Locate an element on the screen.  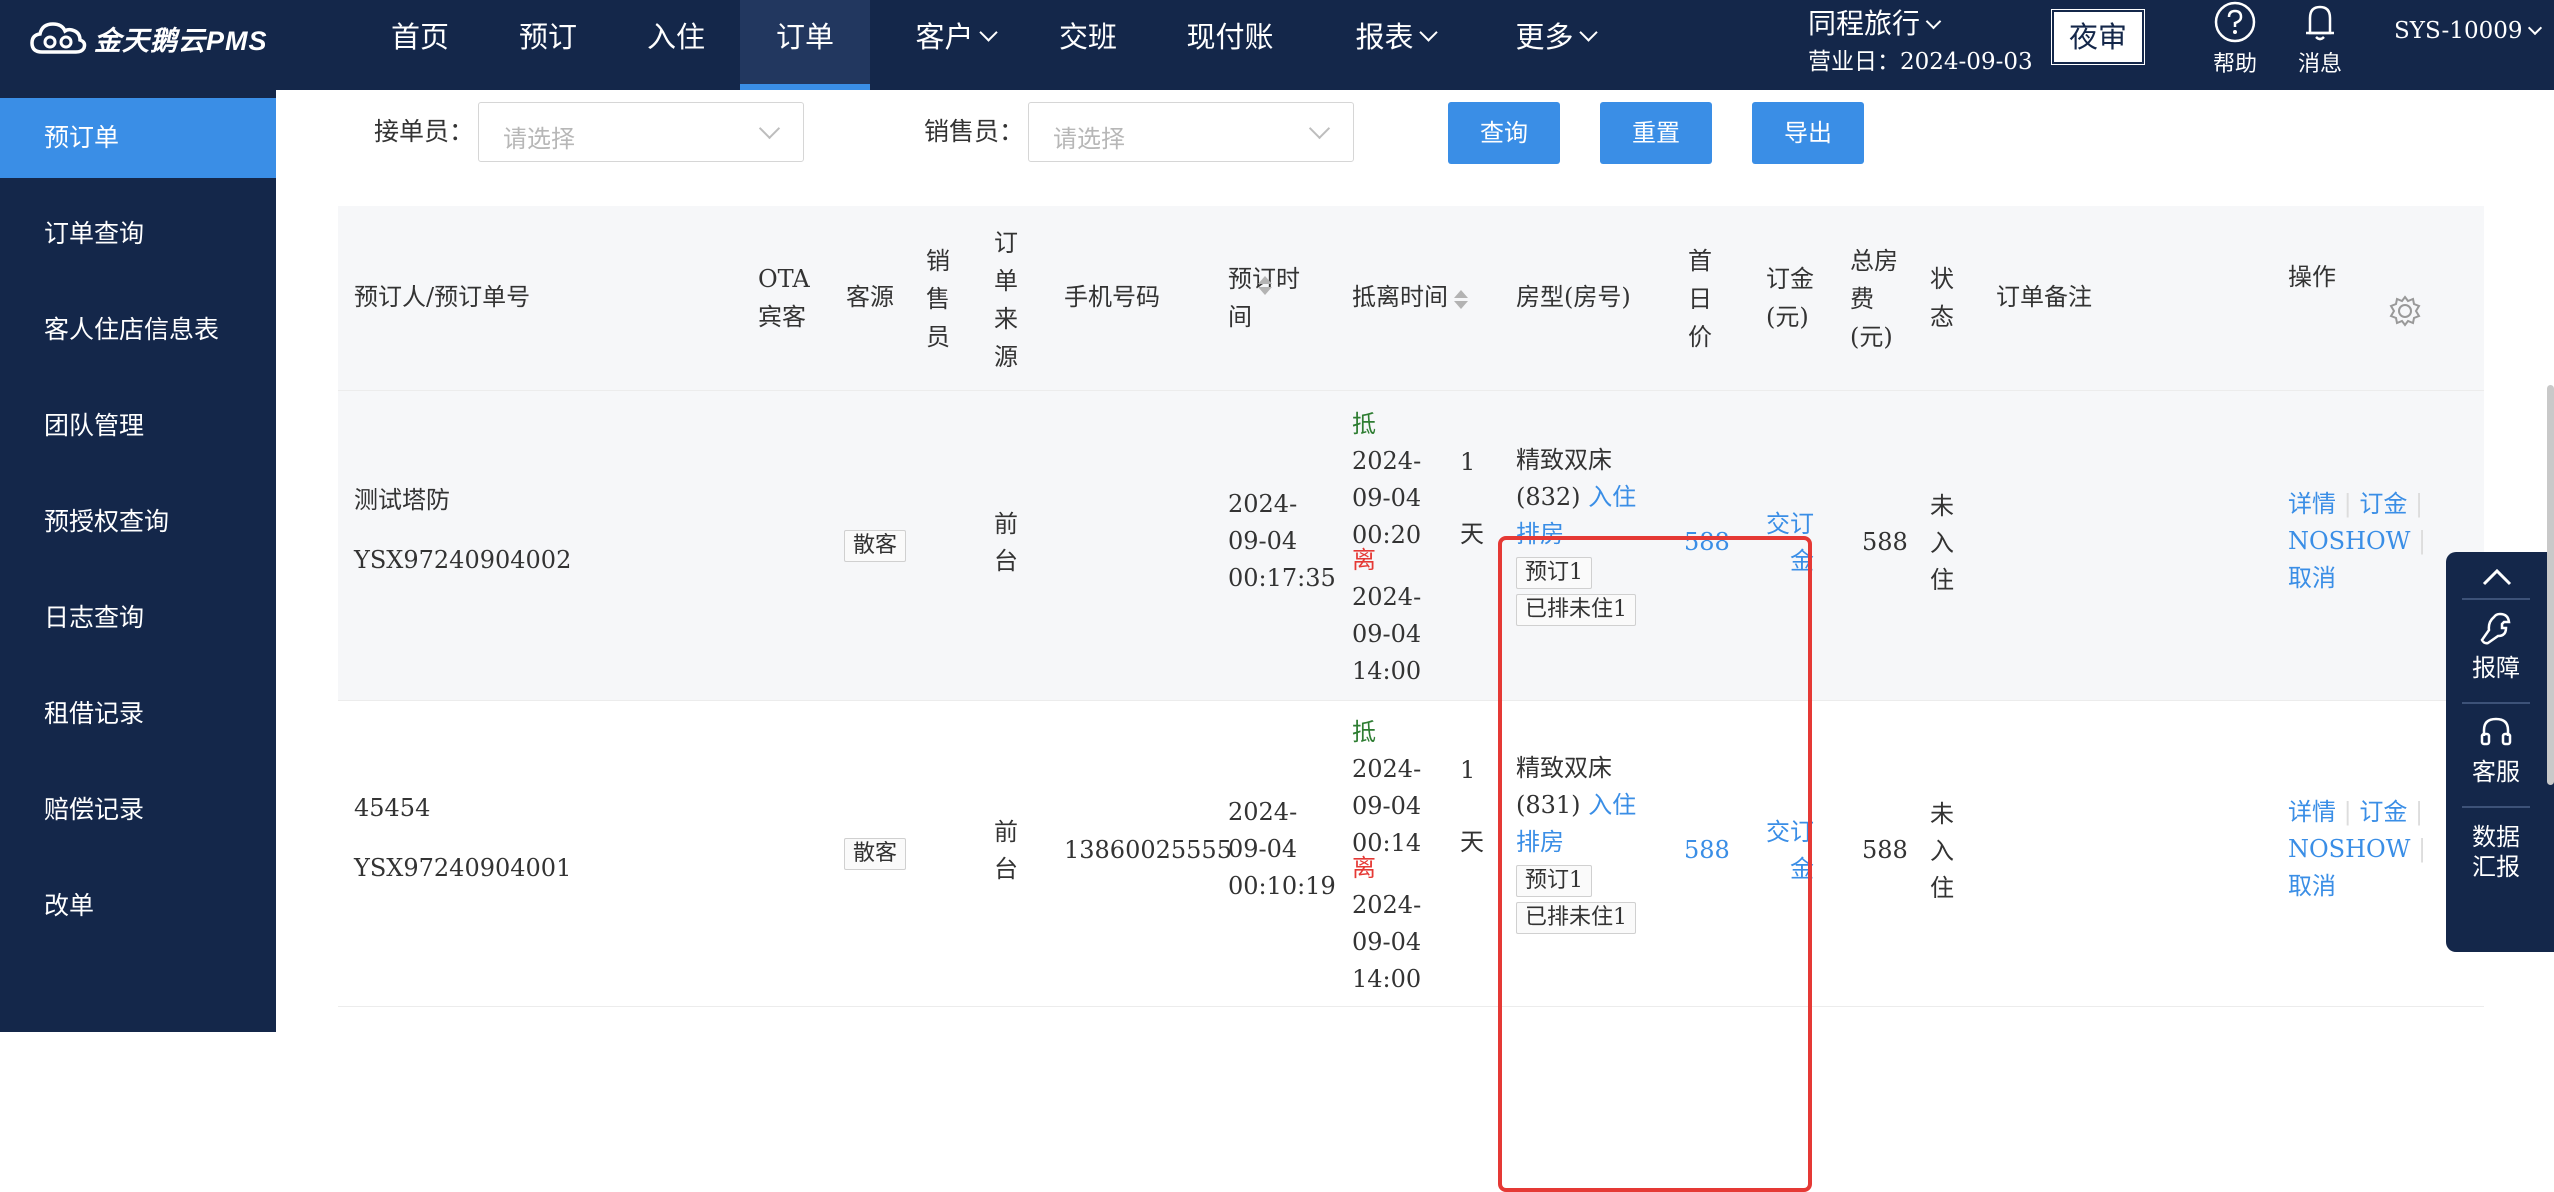
arrival-tag: 抵 is located at coordinates (1364, 732).